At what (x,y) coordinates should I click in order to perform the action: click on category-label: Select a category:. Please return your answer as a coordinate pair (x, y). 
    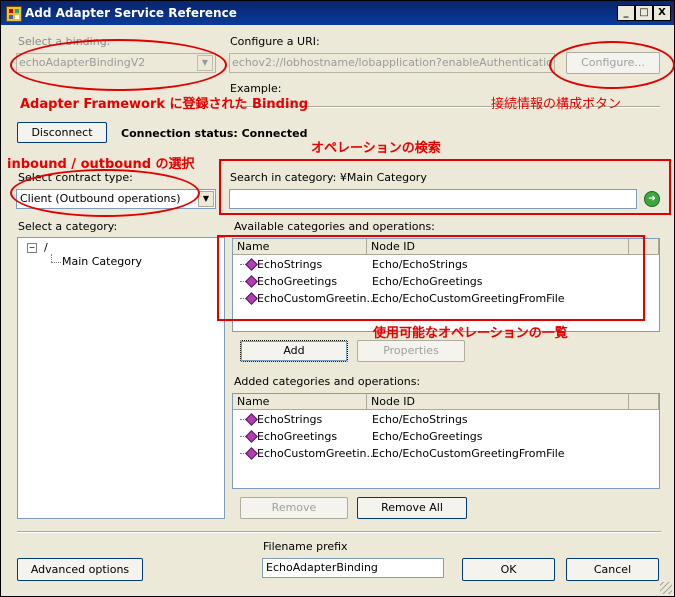
    Looking at the image, I should click on (68, 226).